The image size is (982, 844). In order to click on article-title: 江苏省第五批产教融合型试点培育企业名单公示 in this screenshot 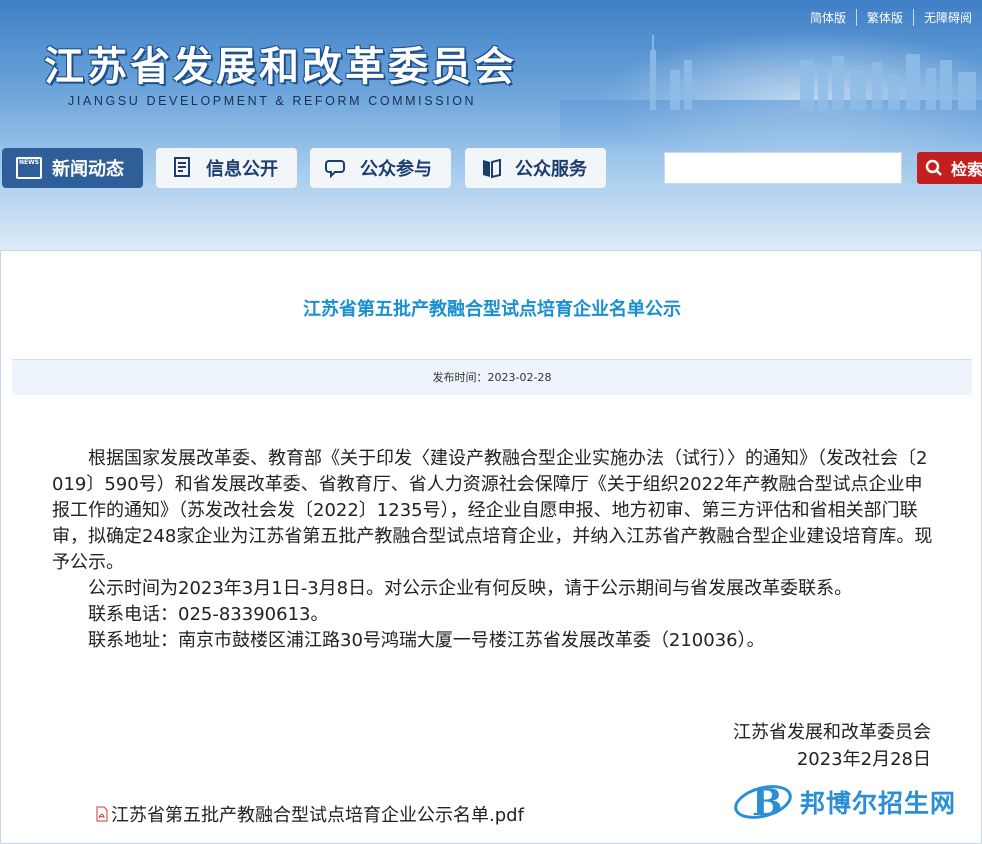, I will do `click(492, 309)`.